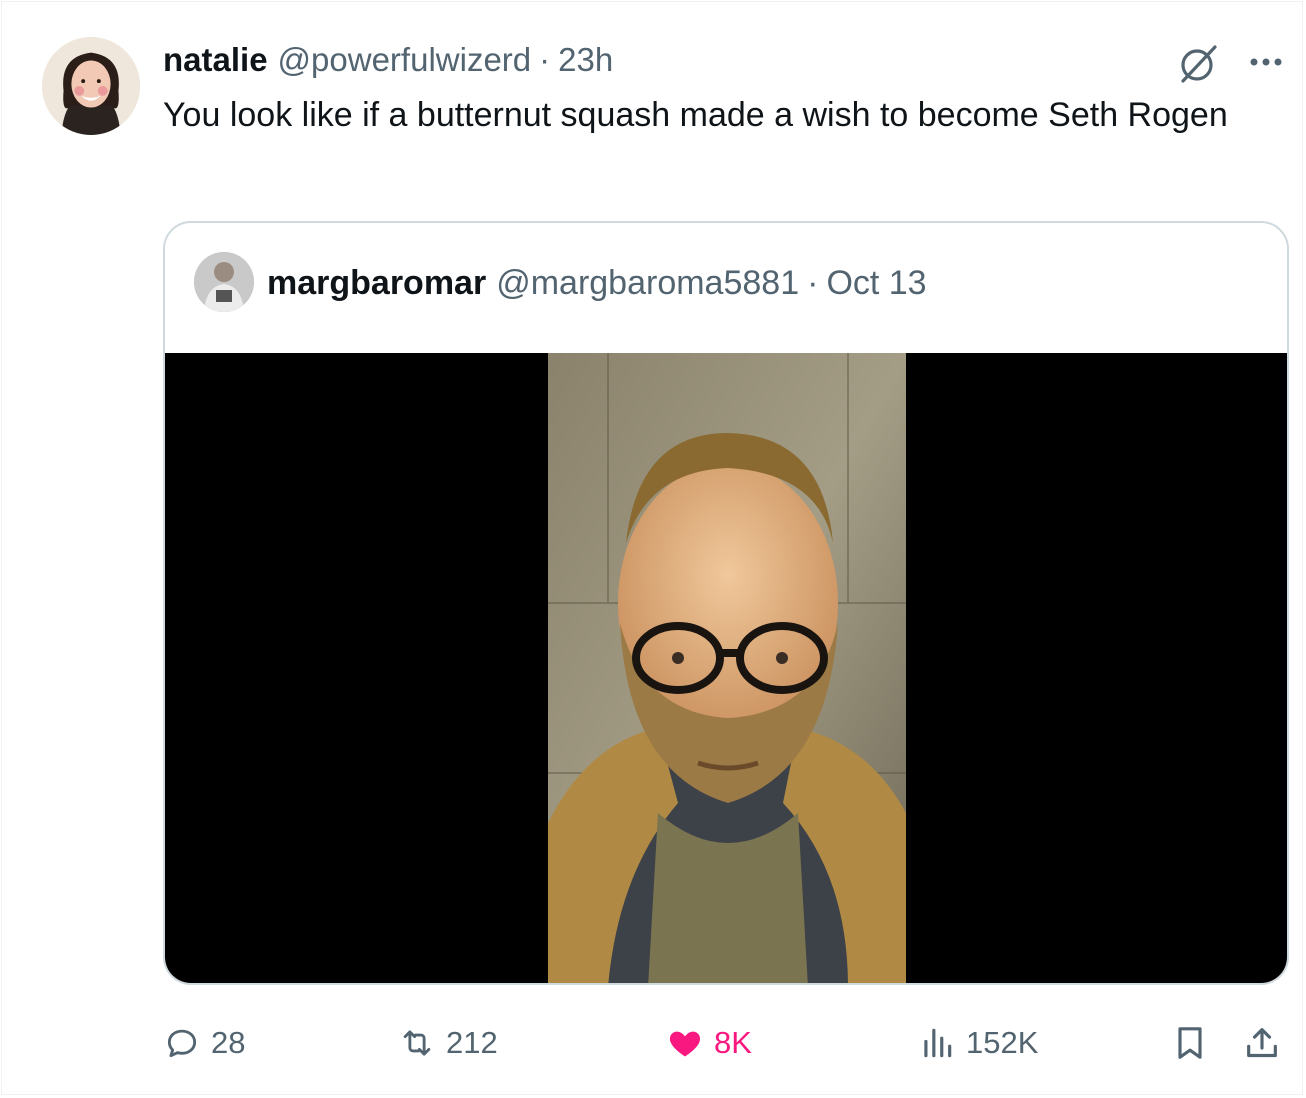 The image size is (1306, 1098). What do you see at coordinates (1262, 1043) in the screenshot?
I see `share-icon` at bounding box center [1262, 1043].